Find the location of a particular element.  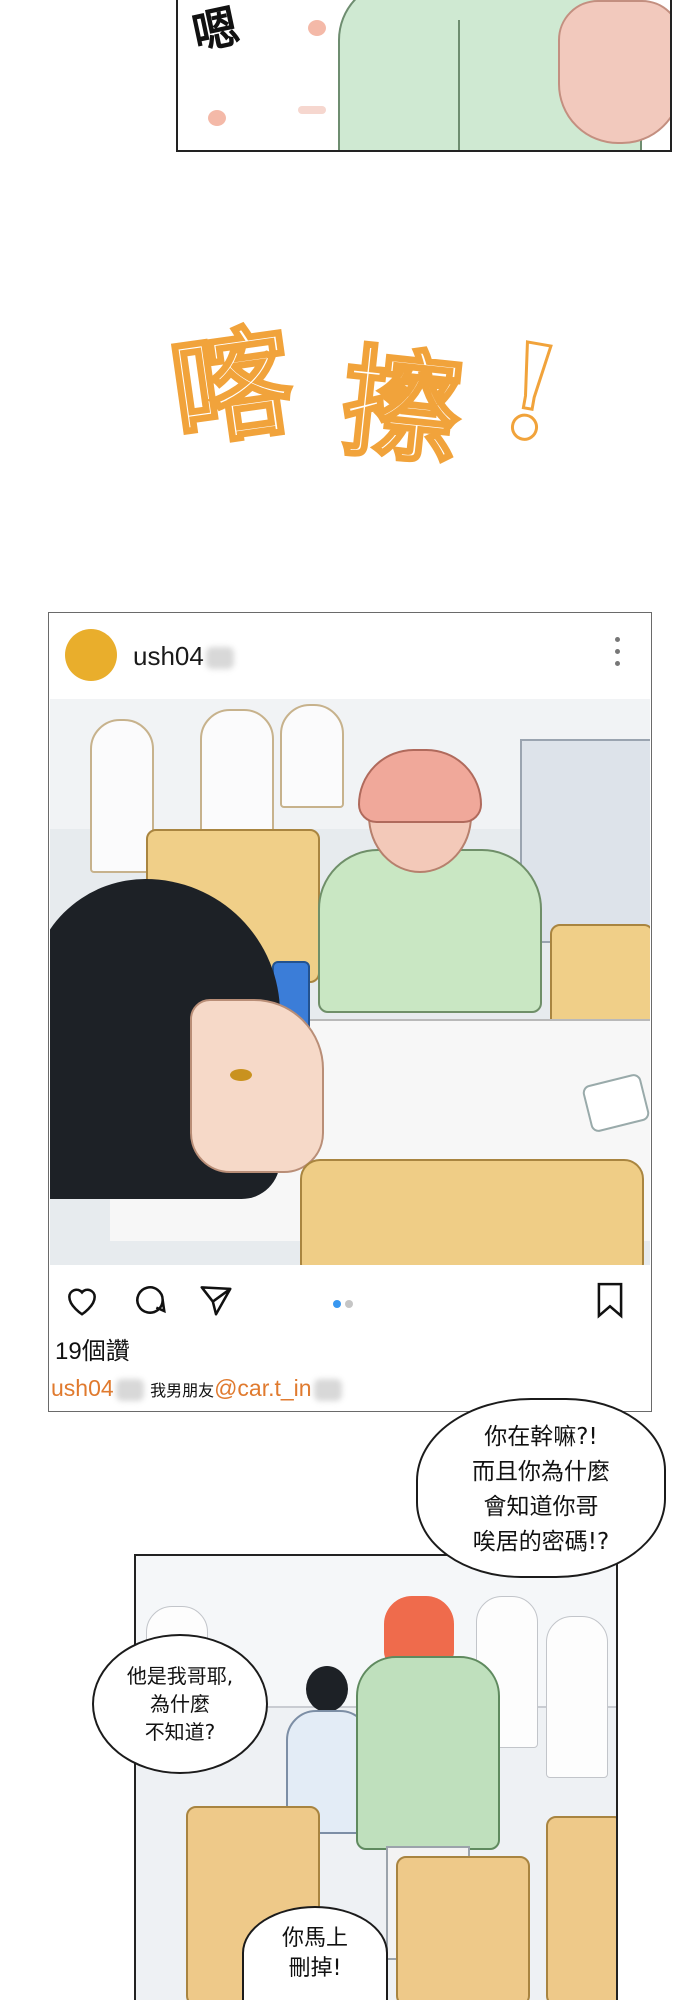

speech-bubble: 你在幹嘛?! 而且你為什麼 會知道你哥 唉居的密碼!? is located at coordinates (541, 1488).